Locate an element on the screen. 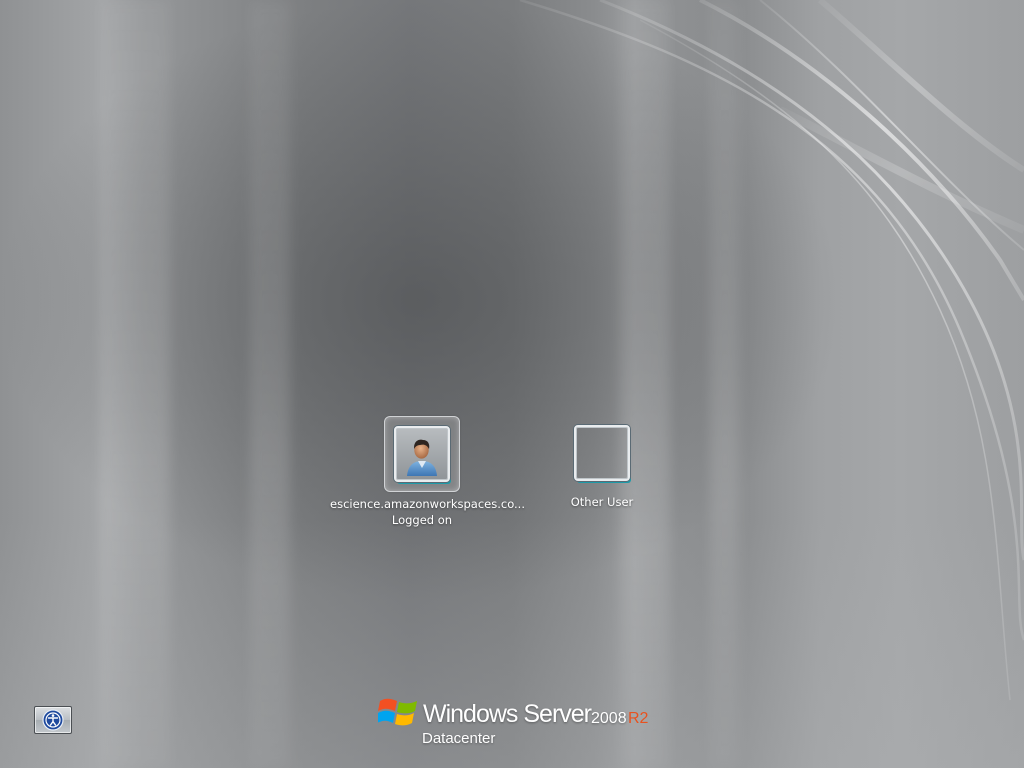 The image size is (1024, 768). user-tile-other: Other User is located at coordinates (602, 463).